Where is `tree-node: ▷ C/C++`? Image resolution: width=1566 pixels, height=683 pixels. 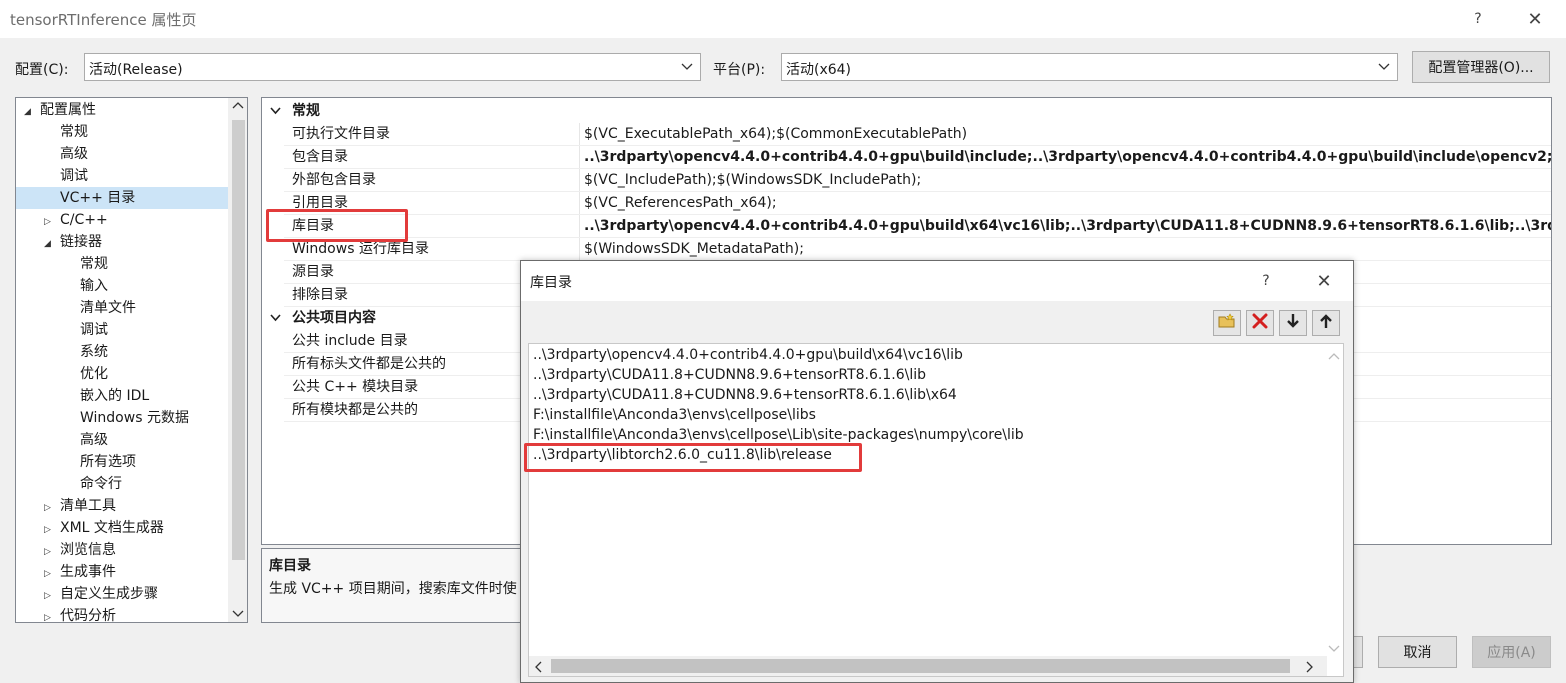 tree-node: ▷ C/C++ is located at coordinates (122, 220).